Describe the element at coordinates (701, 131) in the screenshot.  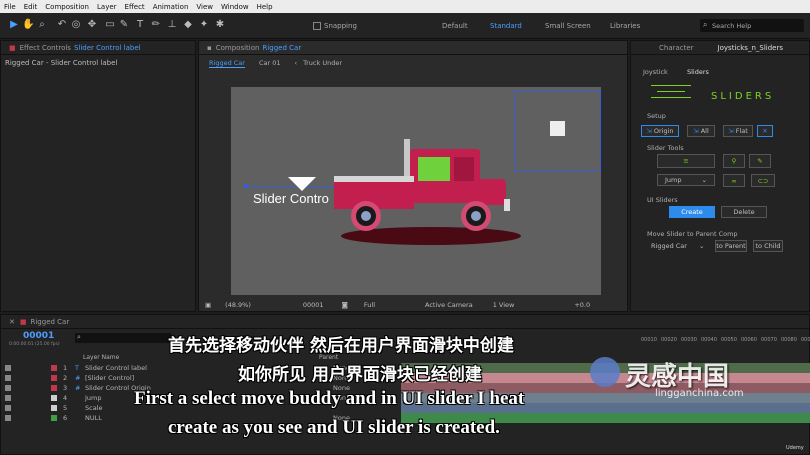
I see `all-button: ⇲ All` at that location.